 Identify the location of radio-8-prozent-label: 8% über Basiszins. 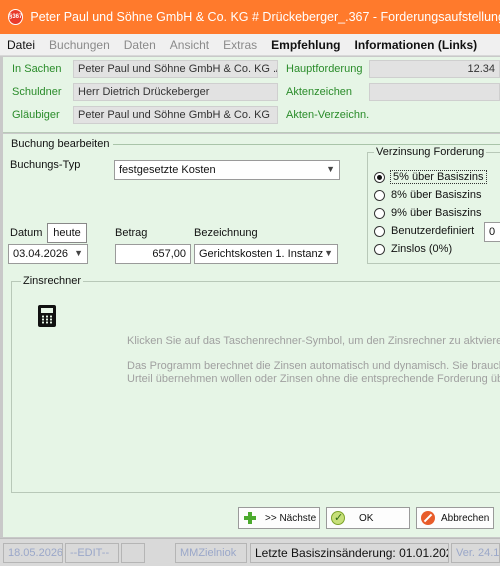
(436, 195).